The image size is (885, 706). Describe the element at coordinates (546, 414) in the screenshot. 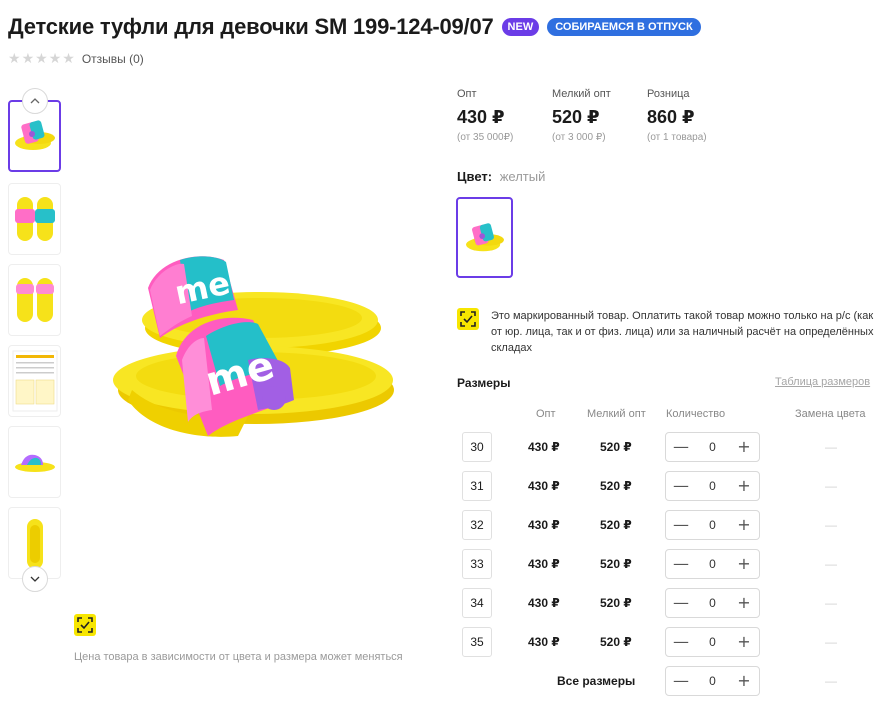

I see `column-header-opt: Опт` at that location.